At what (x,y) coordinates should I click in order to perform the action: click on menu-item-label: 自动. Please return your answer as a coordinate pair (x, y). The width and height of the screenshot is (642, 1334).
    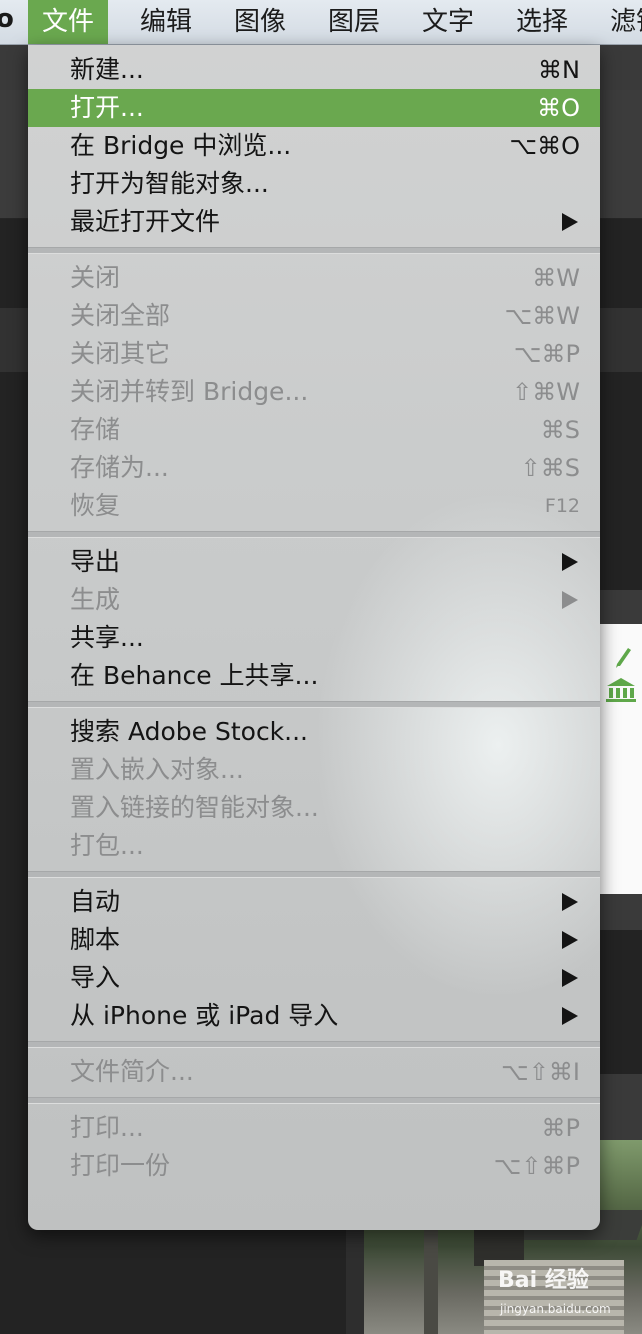
    Looking at the image, I should click on (95, 901).